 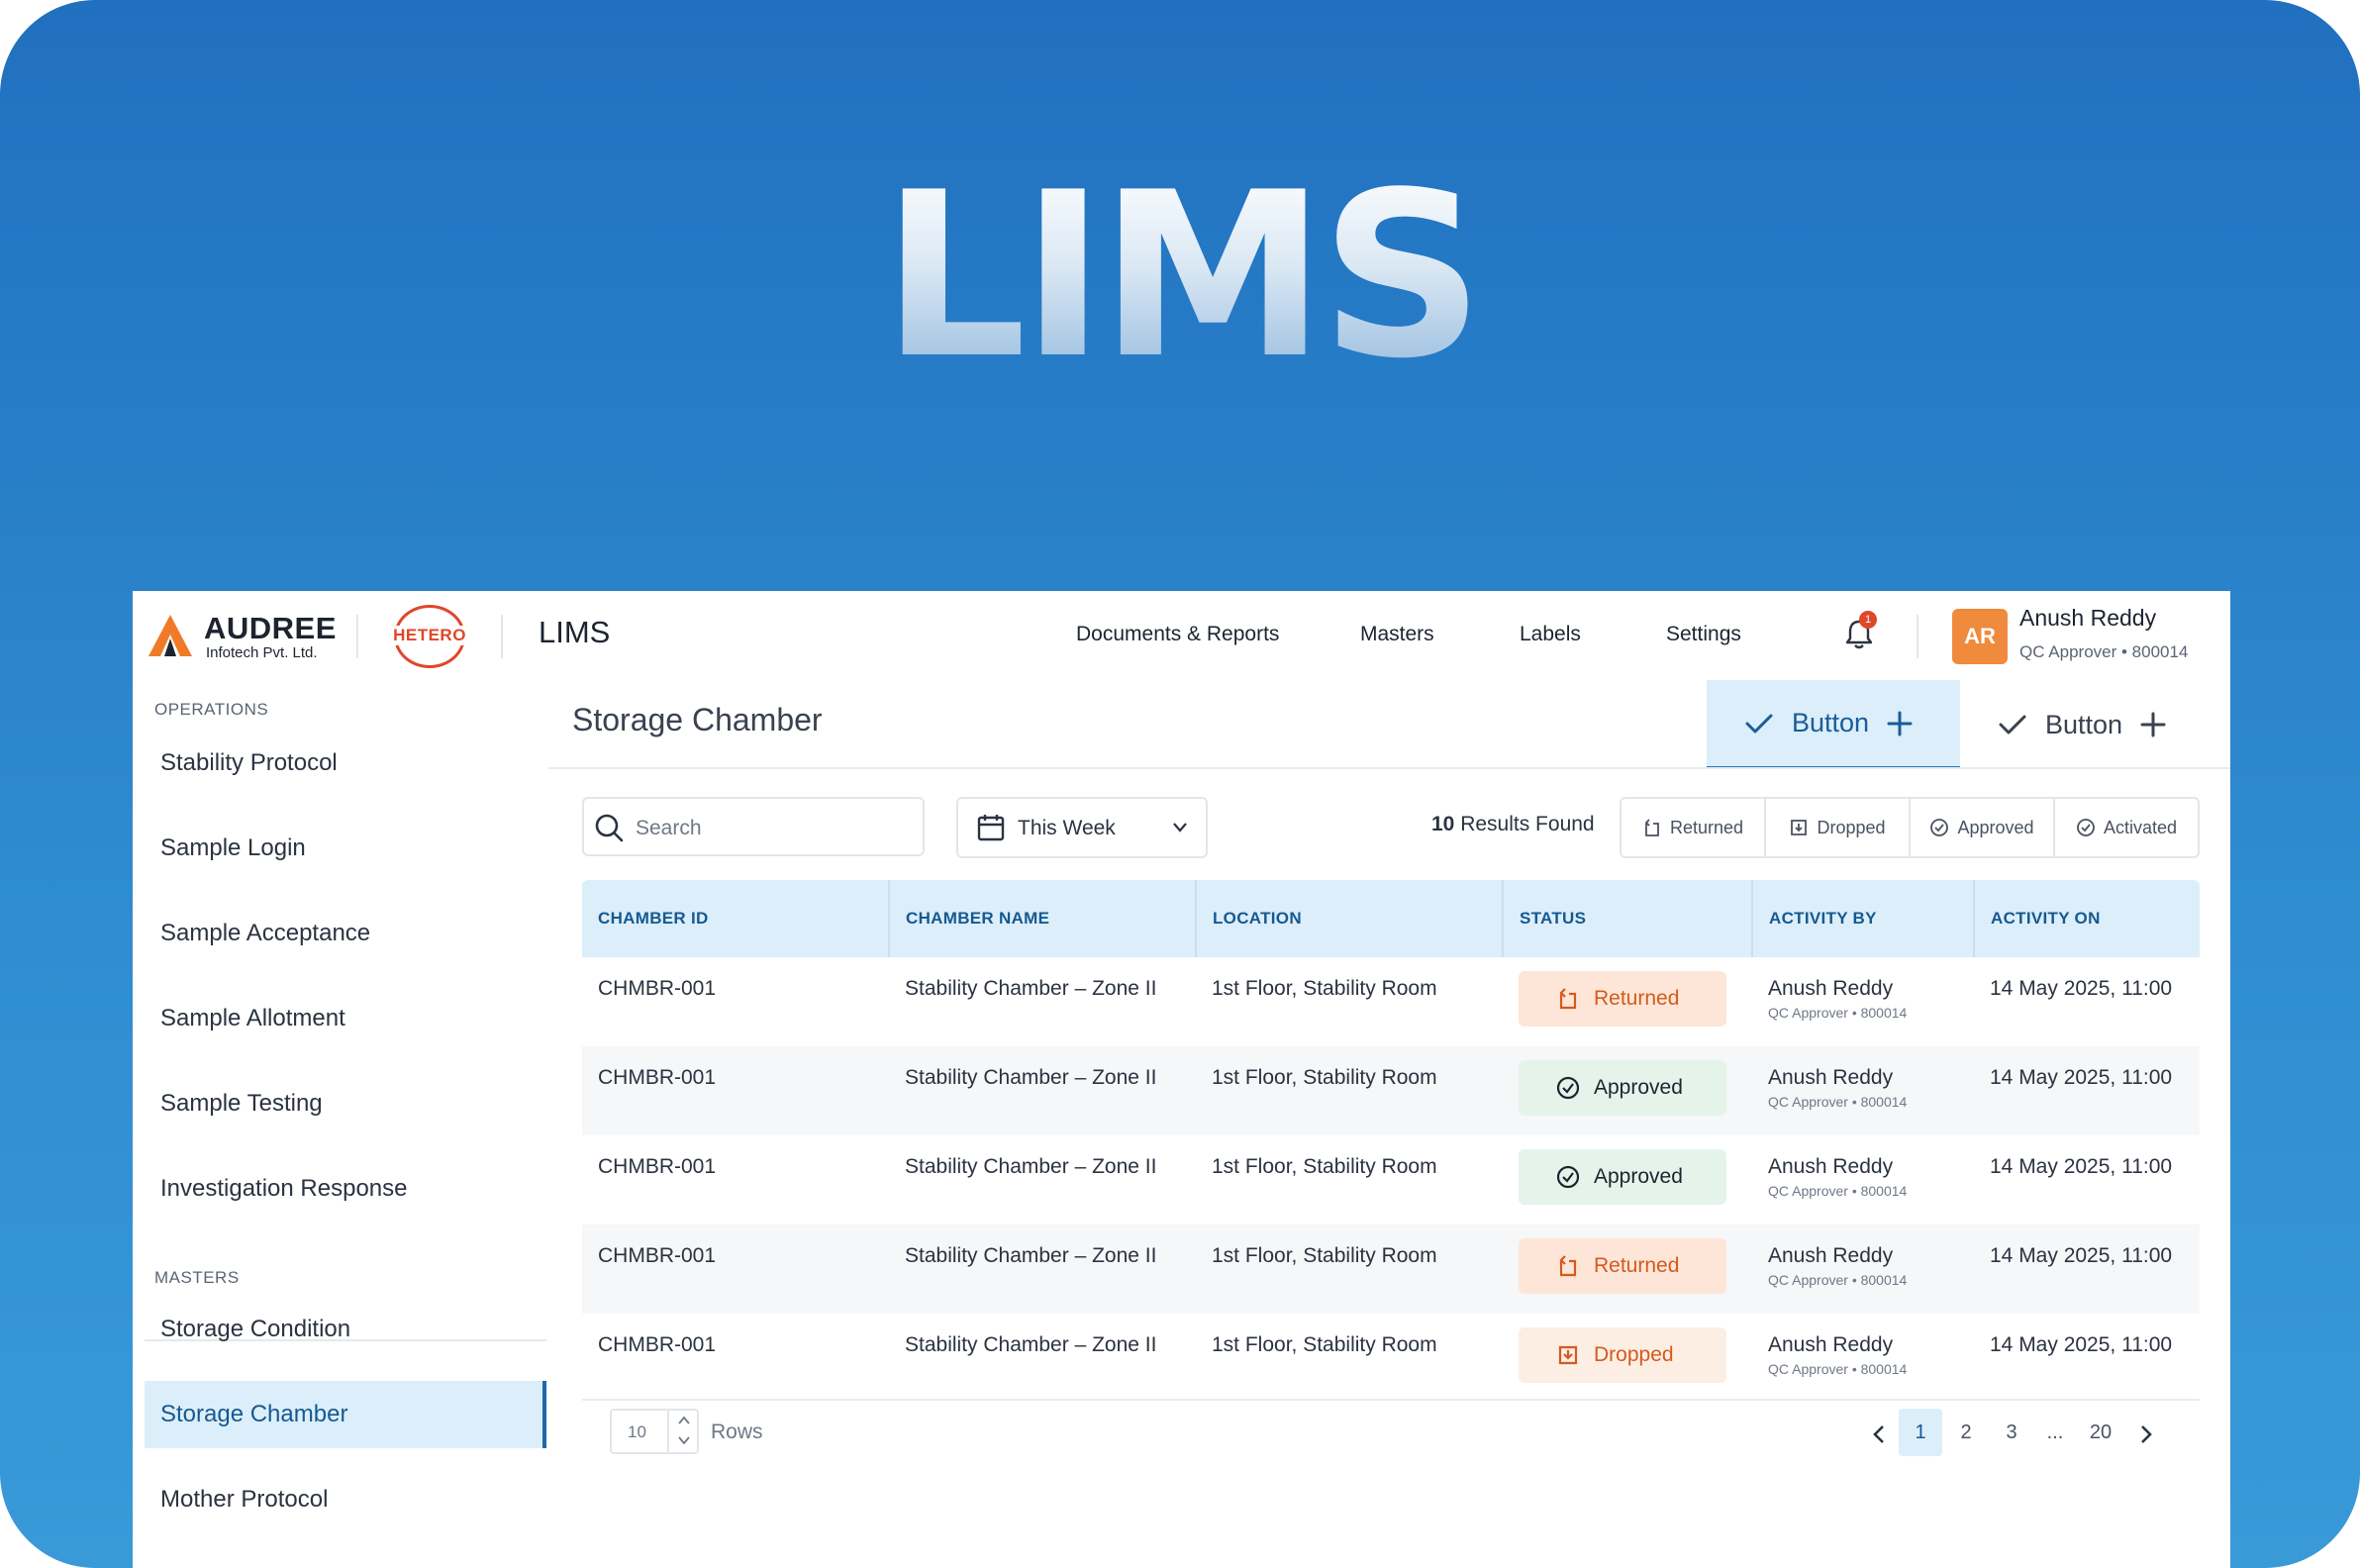 What do you see at coordinates (1350, 918) in the screenshot?
I see `column-header-location: LOCATION` at bounding box center [1350, 918].